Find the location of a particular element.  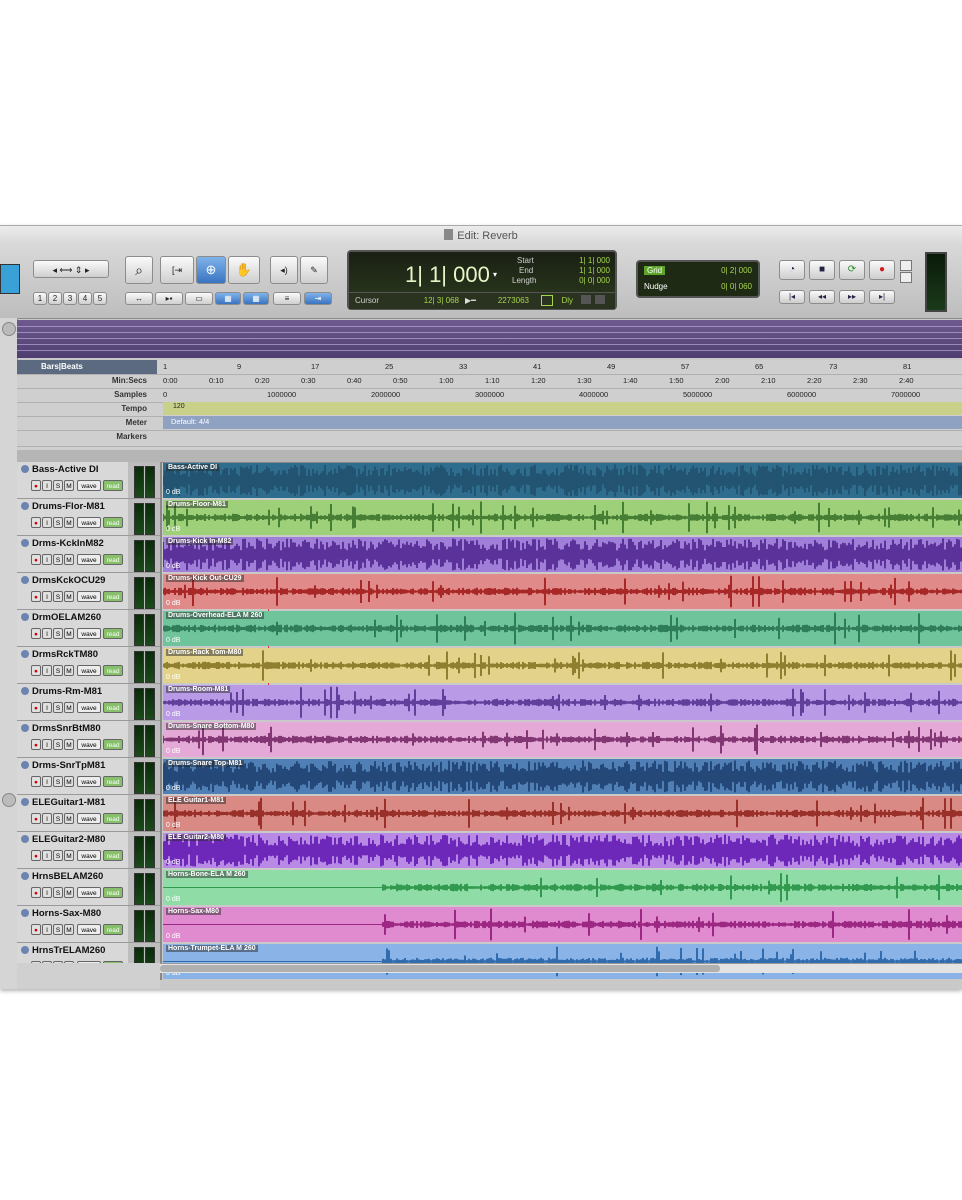

scrubber-tool-icon: ◂) is located at coordinates (284, 270).